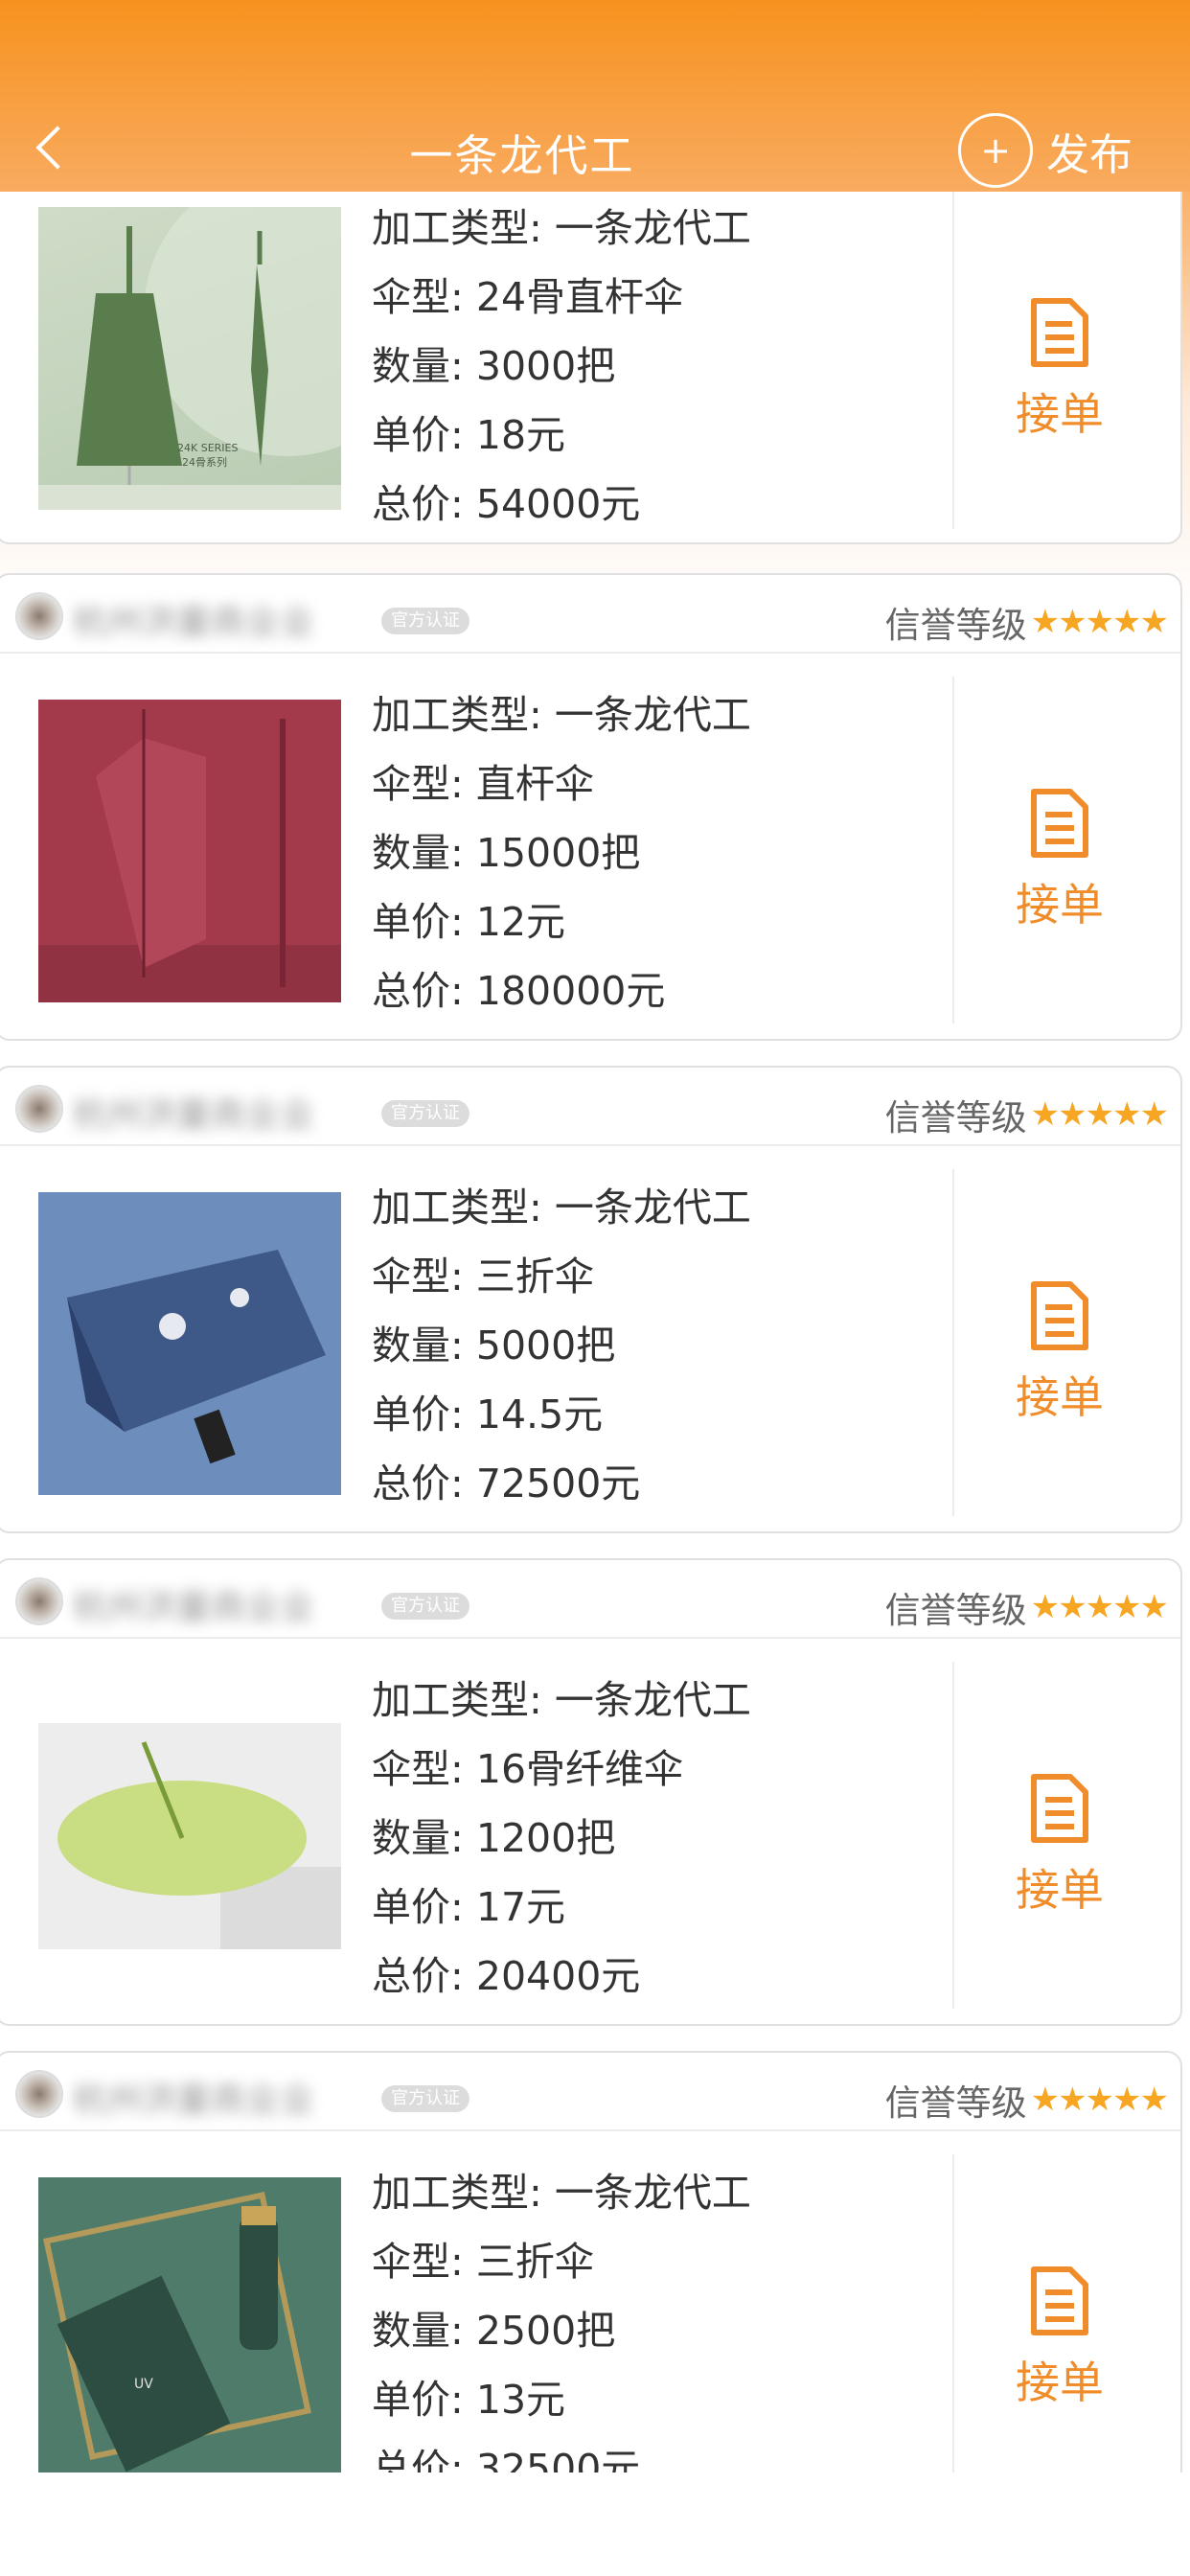 The height and width of the screenshot is (2576, 1190). I want to click on unit-price-row: 单价: 12元, so click(469, 922).